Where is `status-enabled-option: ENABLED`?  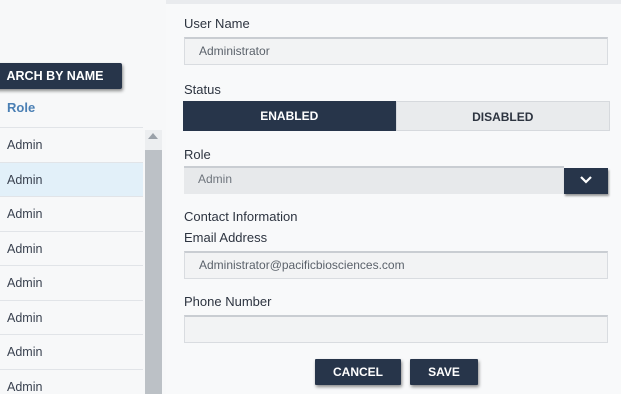
status-enabled-option: ENABLED is located at coordinates (289, 116).